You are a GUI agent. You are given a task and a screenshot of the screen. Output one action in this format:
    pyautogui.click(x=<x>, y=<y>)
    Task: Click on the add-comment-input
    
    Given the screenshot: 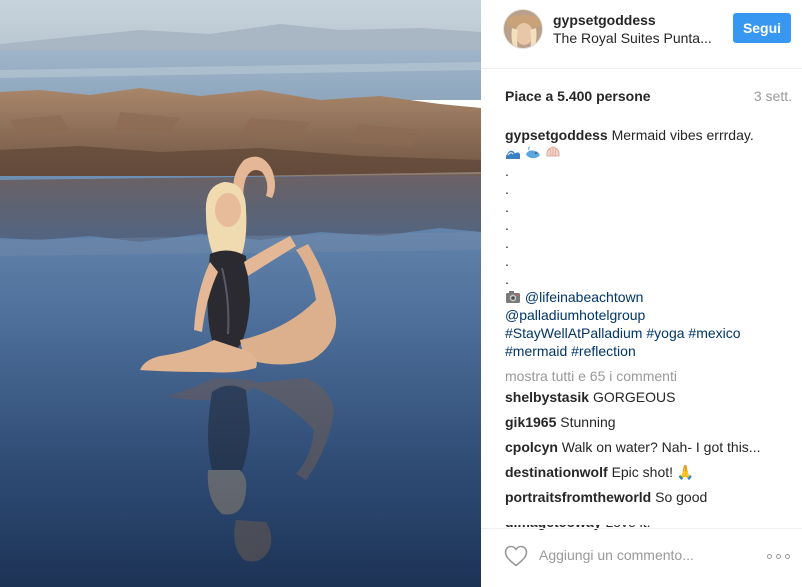 What is the action you would take?
    pyautogui.click(x=639, y=555)
    